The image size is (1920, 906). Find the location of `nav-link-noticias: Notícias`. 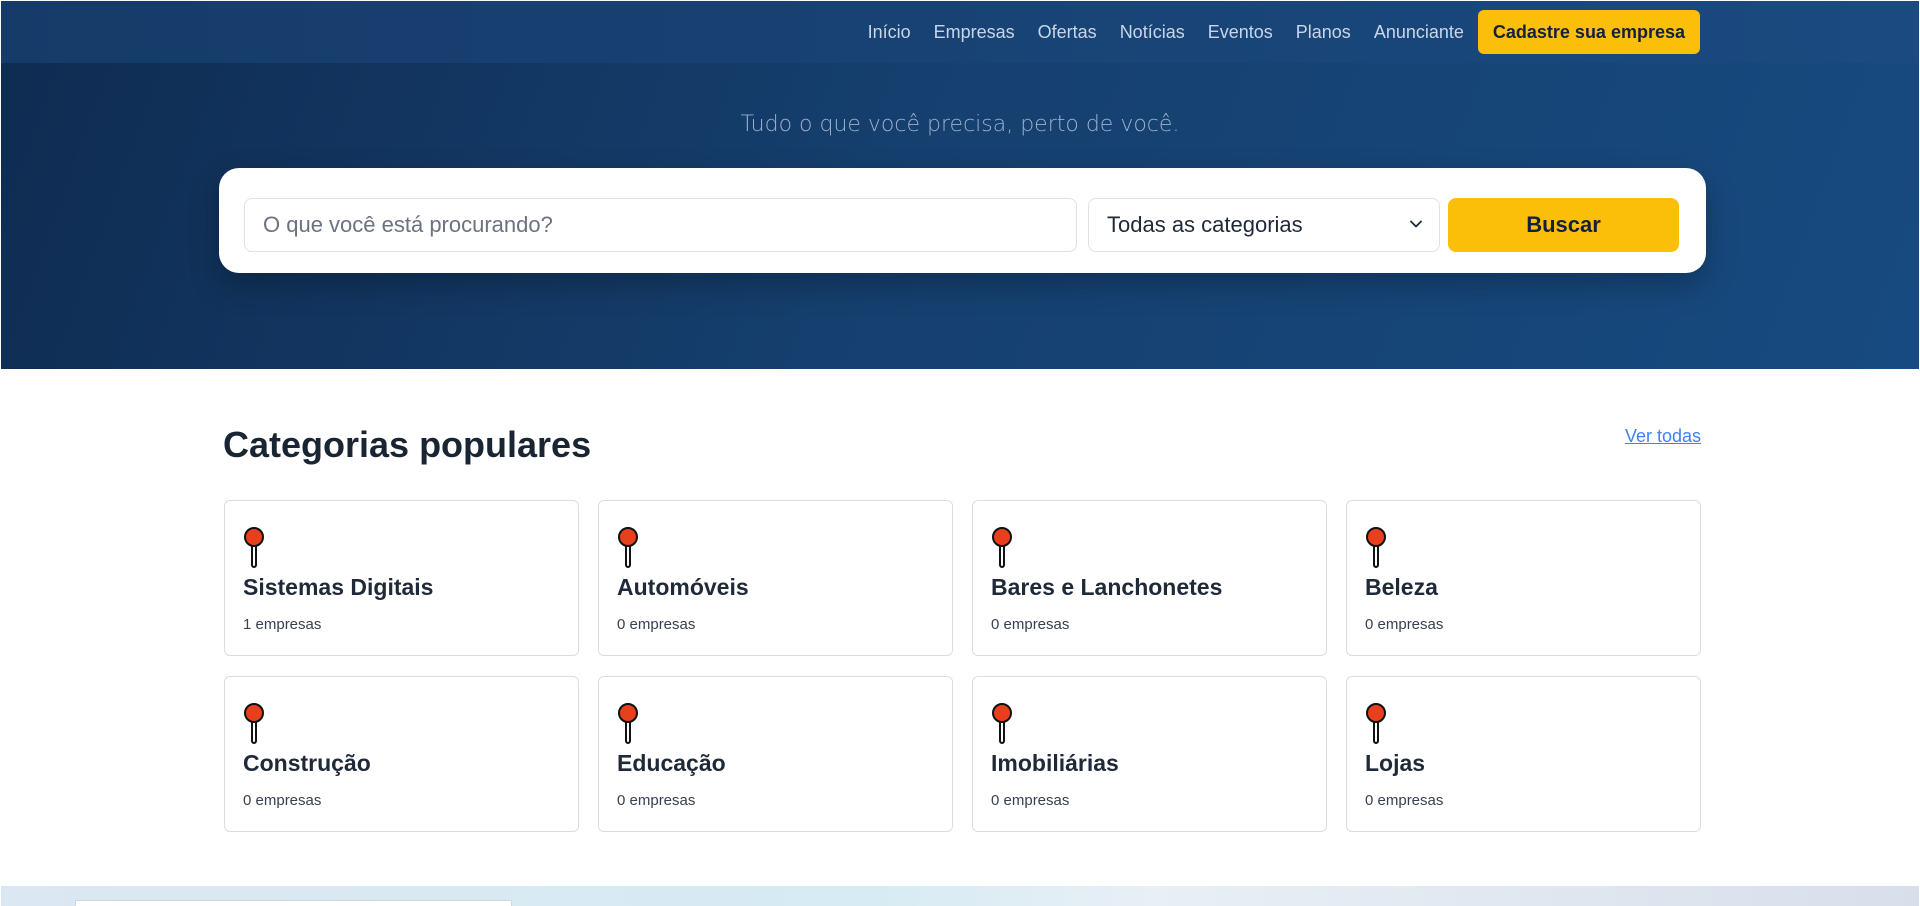

nav-link-noticias: Notícias is located at coordinates (1152, 32).